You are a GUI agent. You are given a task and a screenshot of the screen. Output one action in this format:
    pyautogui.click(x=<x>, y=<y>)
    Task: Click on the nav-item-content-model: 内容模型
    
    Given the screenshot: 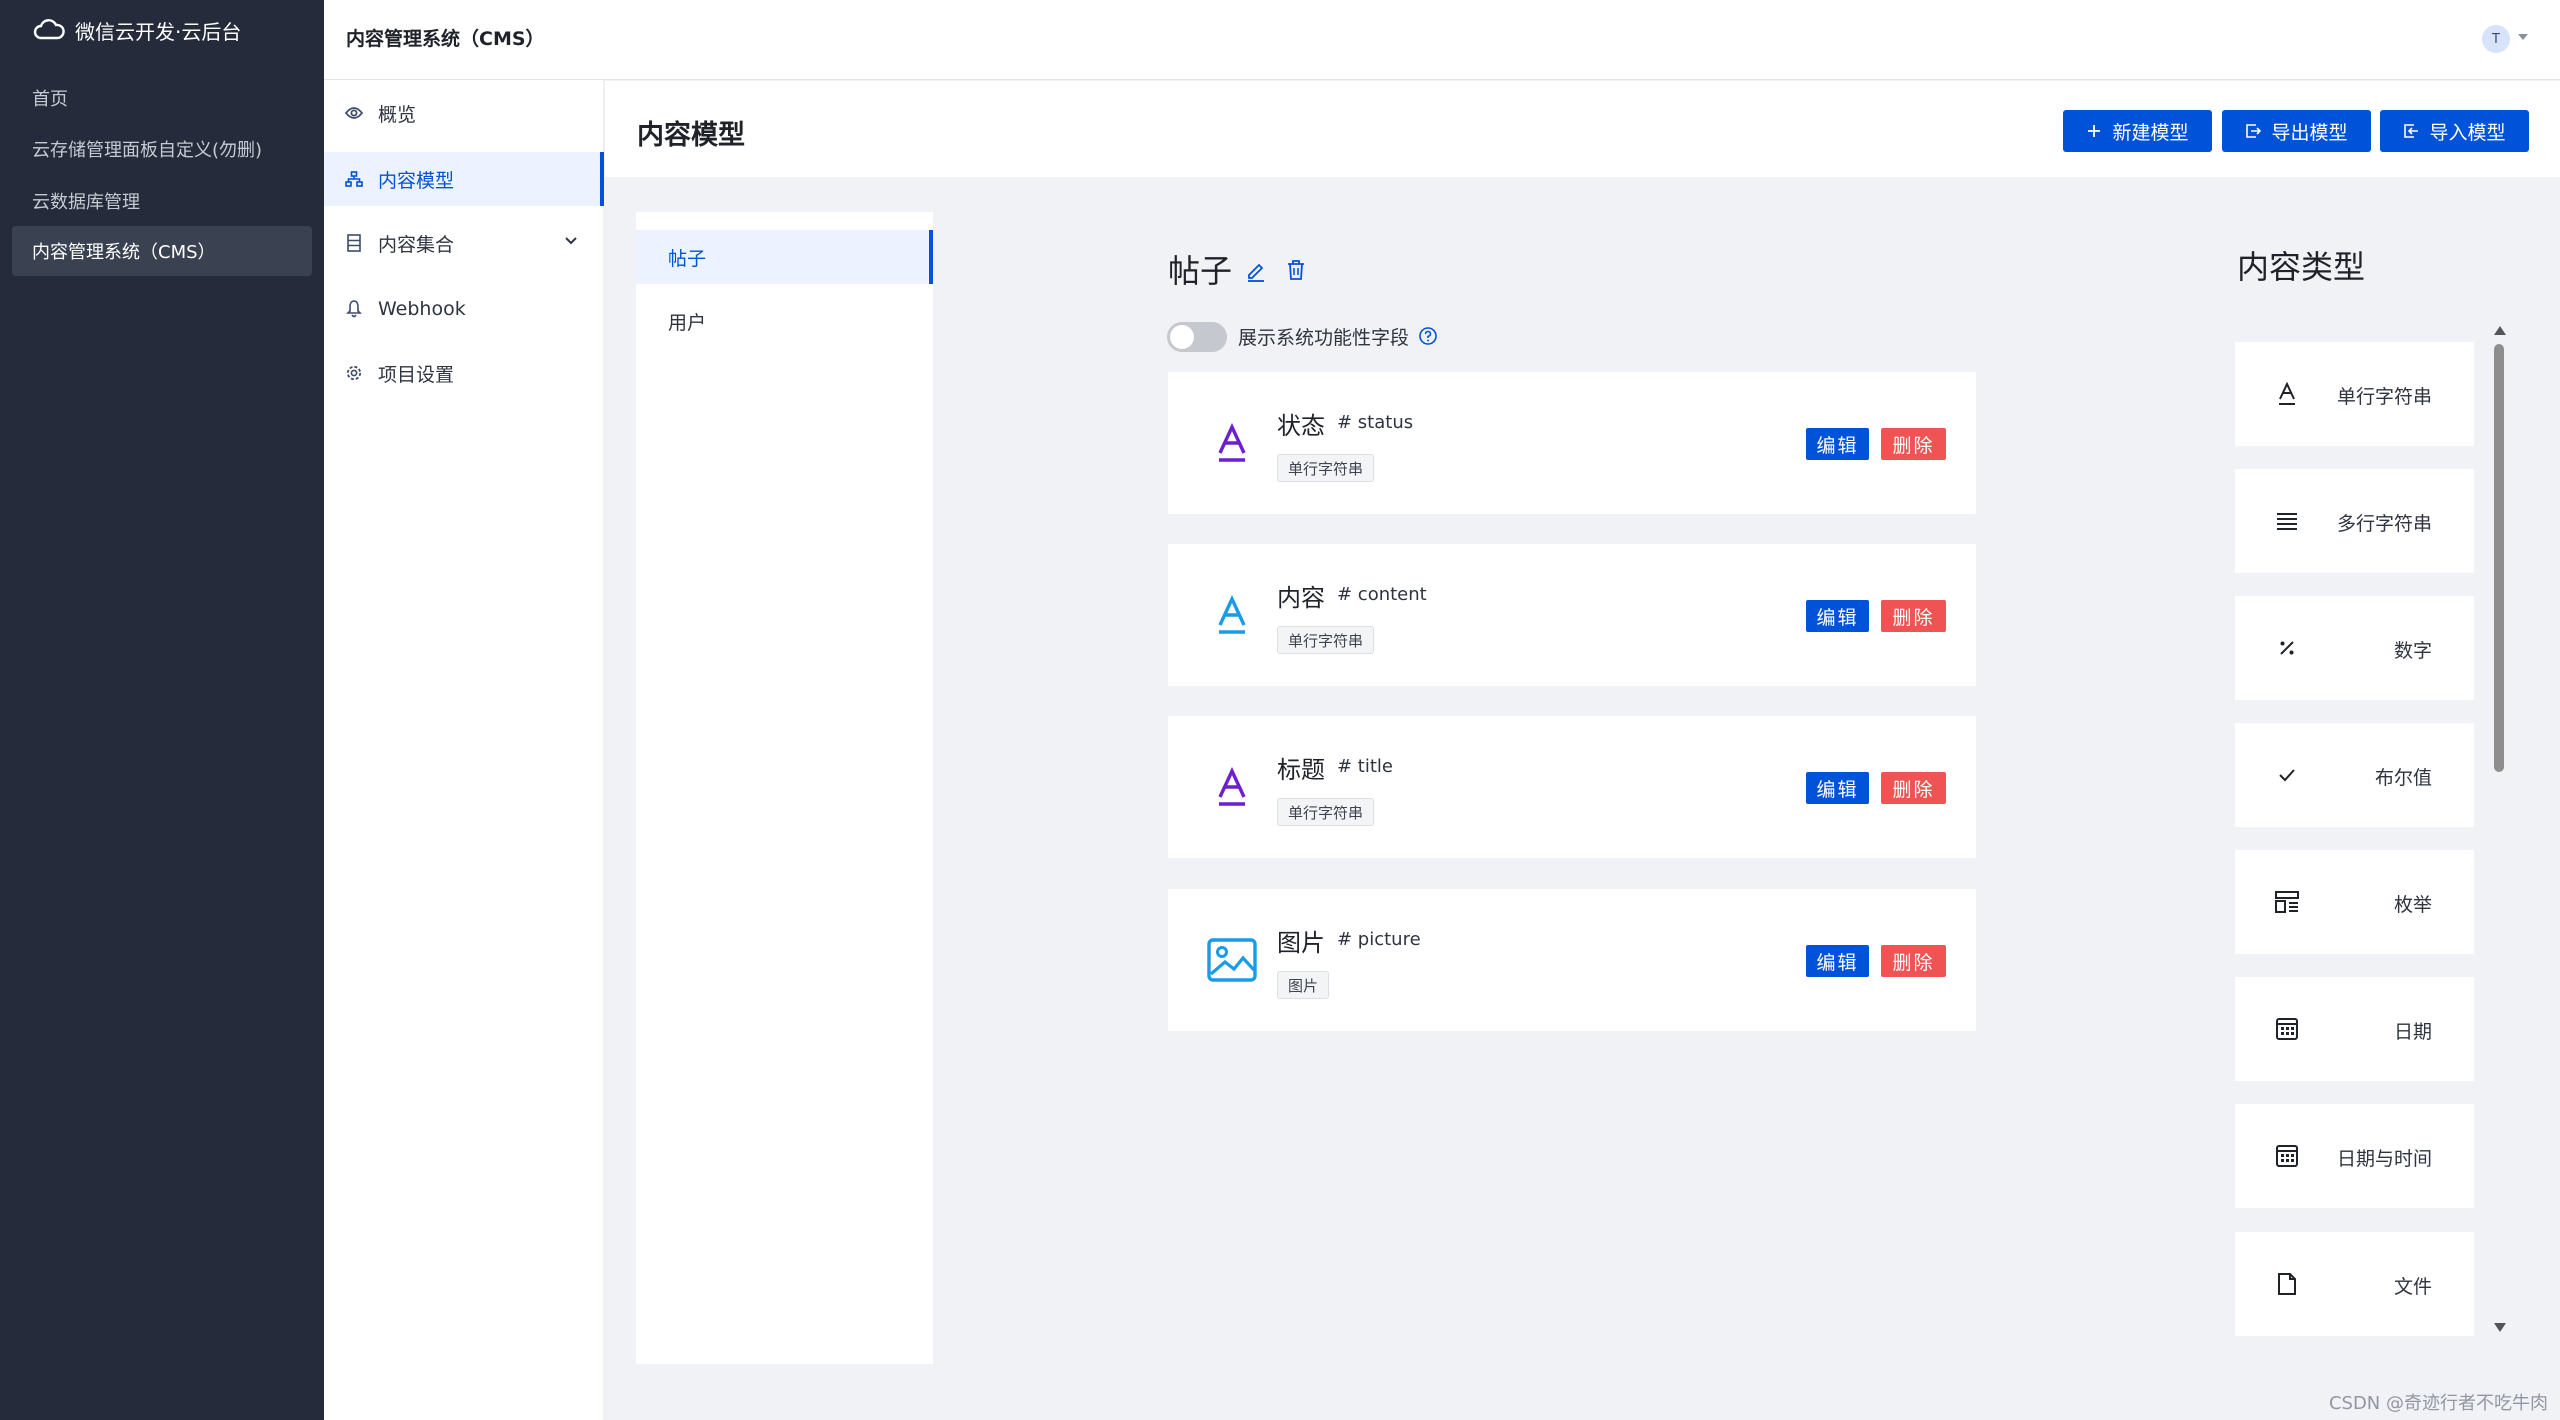 What is the action you would take?
    pyautogui.click(x=464, y=179)
    